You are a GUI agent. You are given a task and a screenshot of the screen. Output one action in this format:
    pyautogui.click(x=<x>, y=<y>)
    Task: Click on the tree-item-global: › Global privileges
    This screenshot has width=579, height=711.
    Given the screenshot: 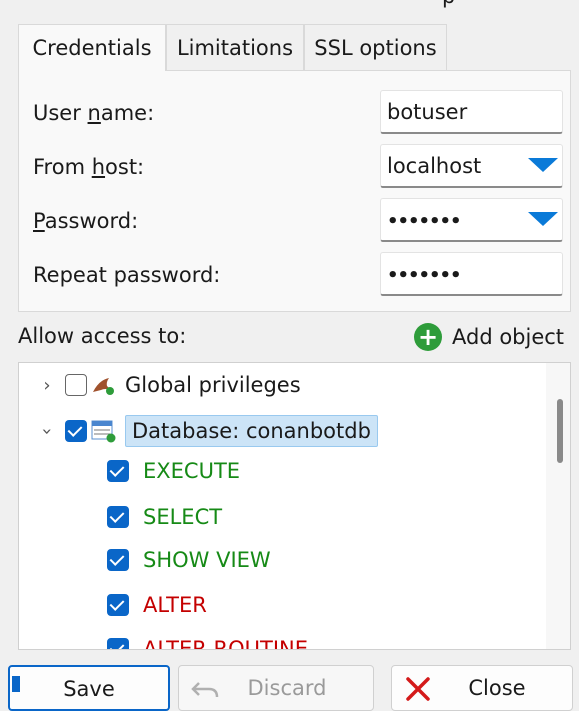 What is the action you would take?
    pyautogui.click(x=169, y=385)
    